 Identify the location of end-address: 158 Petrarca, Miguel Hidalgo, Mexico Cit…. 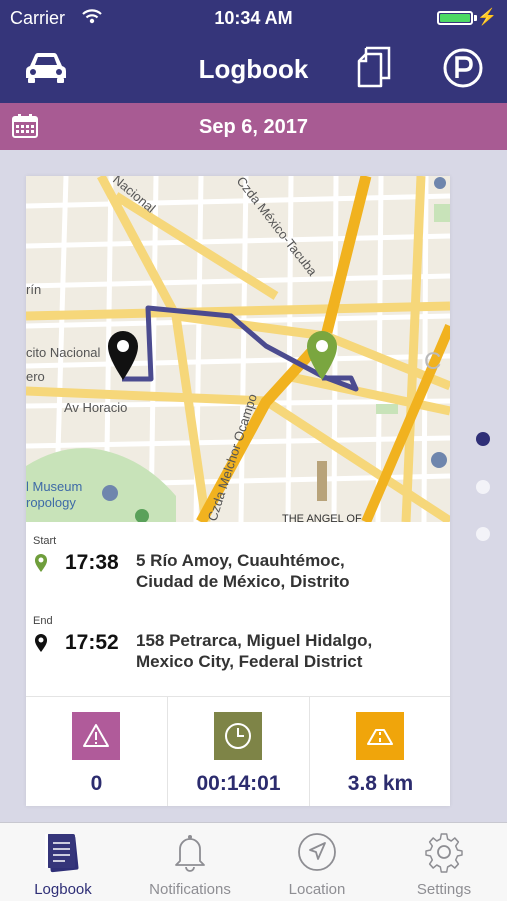
(286, 651).